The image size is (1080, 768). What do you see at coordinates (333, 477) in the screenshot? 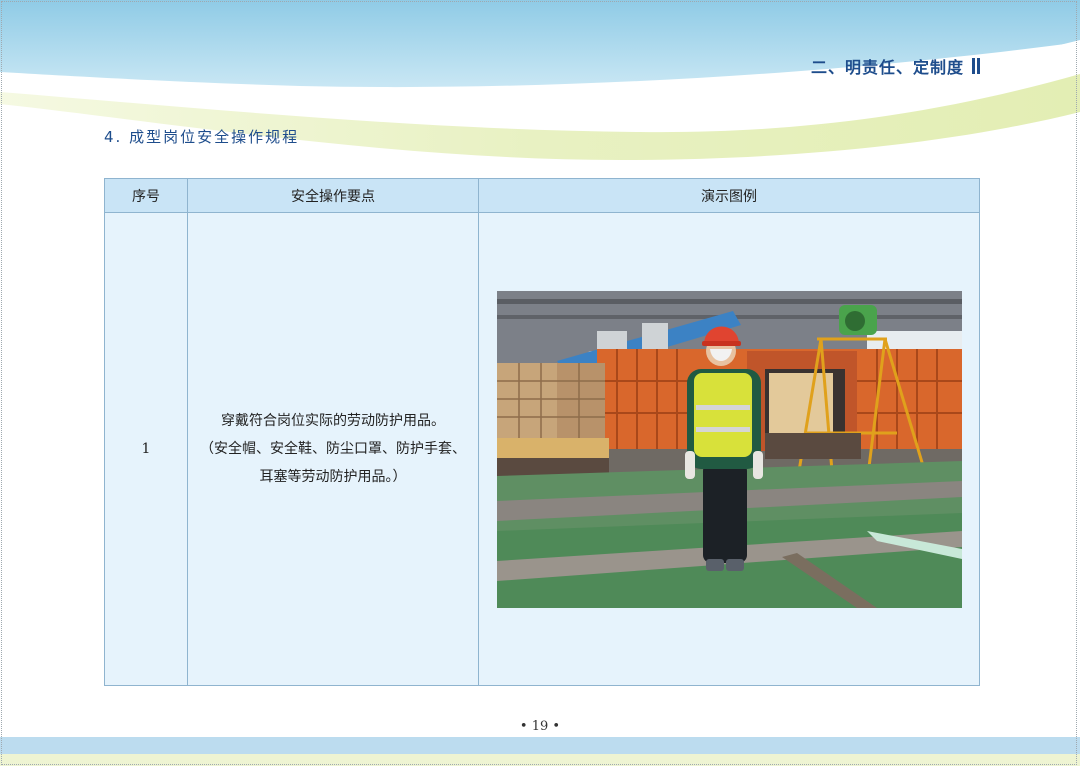
I see `description-line: 耳塞等劳动防护用品。）` at bounding box center [333, 477].